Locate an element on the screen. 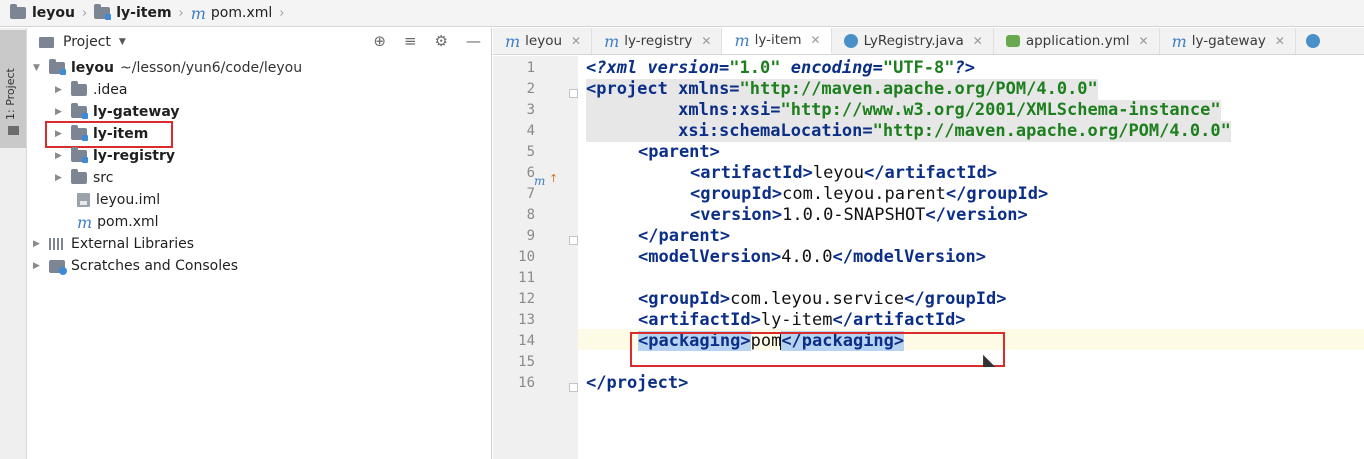 Image resolution: width=1364 pixels, height=459 pixels. code-token: <groupId> is located at coordinates (736, 194).